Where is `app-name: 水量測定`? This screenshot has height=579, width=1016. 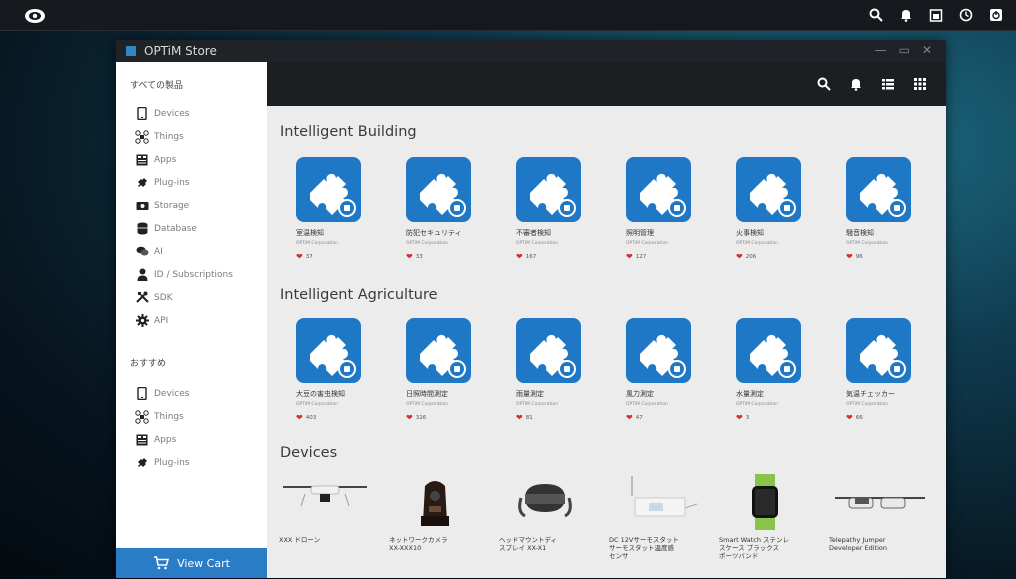 app-name: 水量測定 is located at coordinates (750, 394).